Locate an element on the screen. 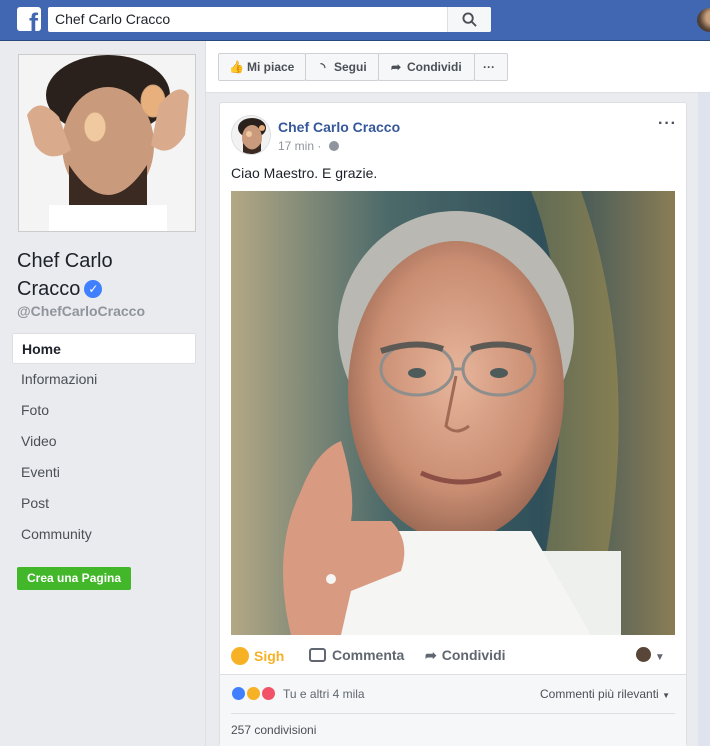 This screenshot has height=746, width=710. page-avatar-icon is located at coordinates (643, 654).